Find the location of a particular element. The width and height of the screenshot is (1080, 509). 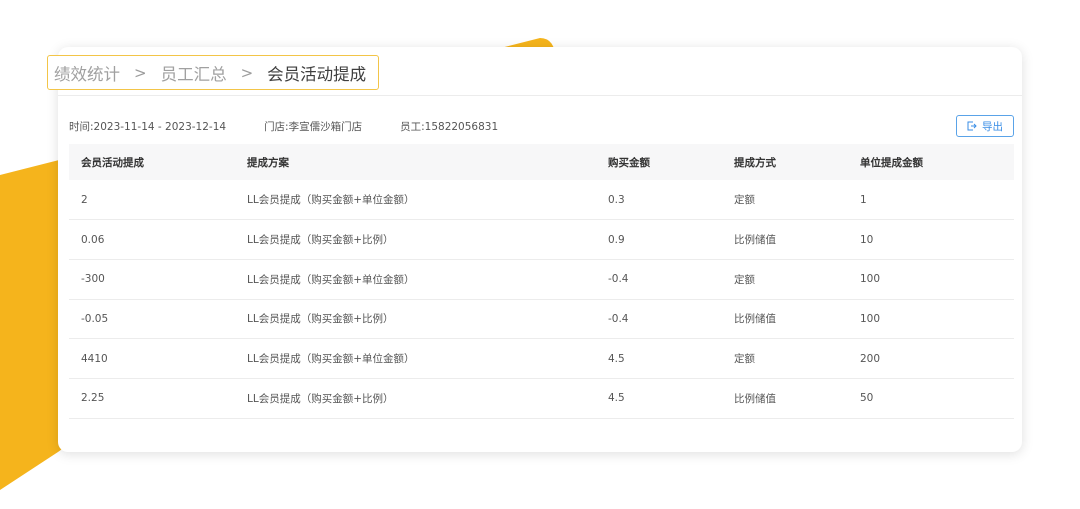

header-divider is located at coordinates (540, 95).